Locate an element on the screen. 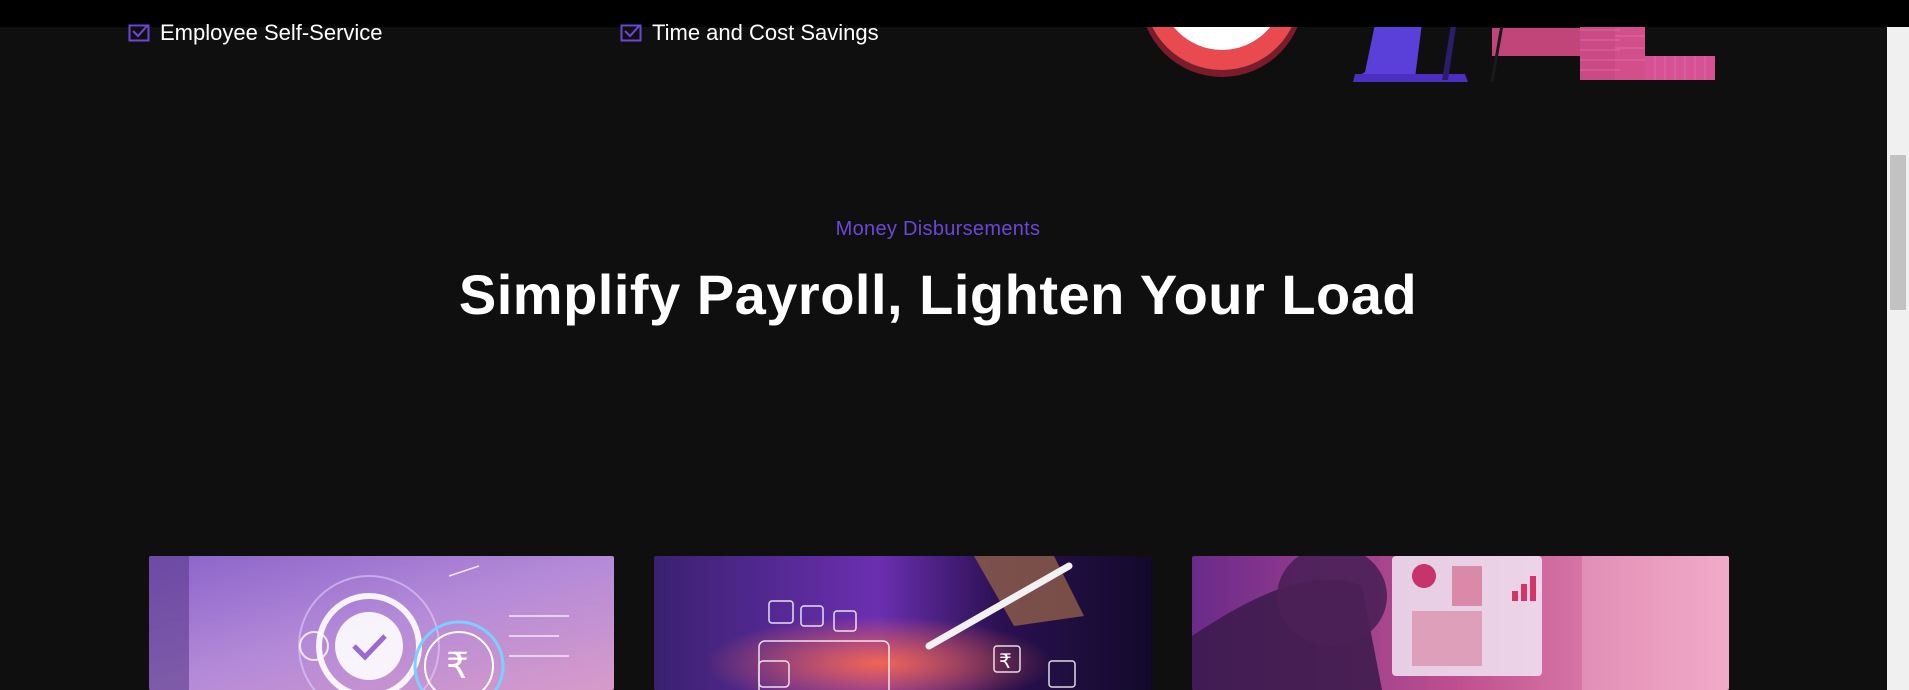 This screenshot has width=1909, height=690. card-payroll-settings: ₹ is located at coordinates (381, 623).